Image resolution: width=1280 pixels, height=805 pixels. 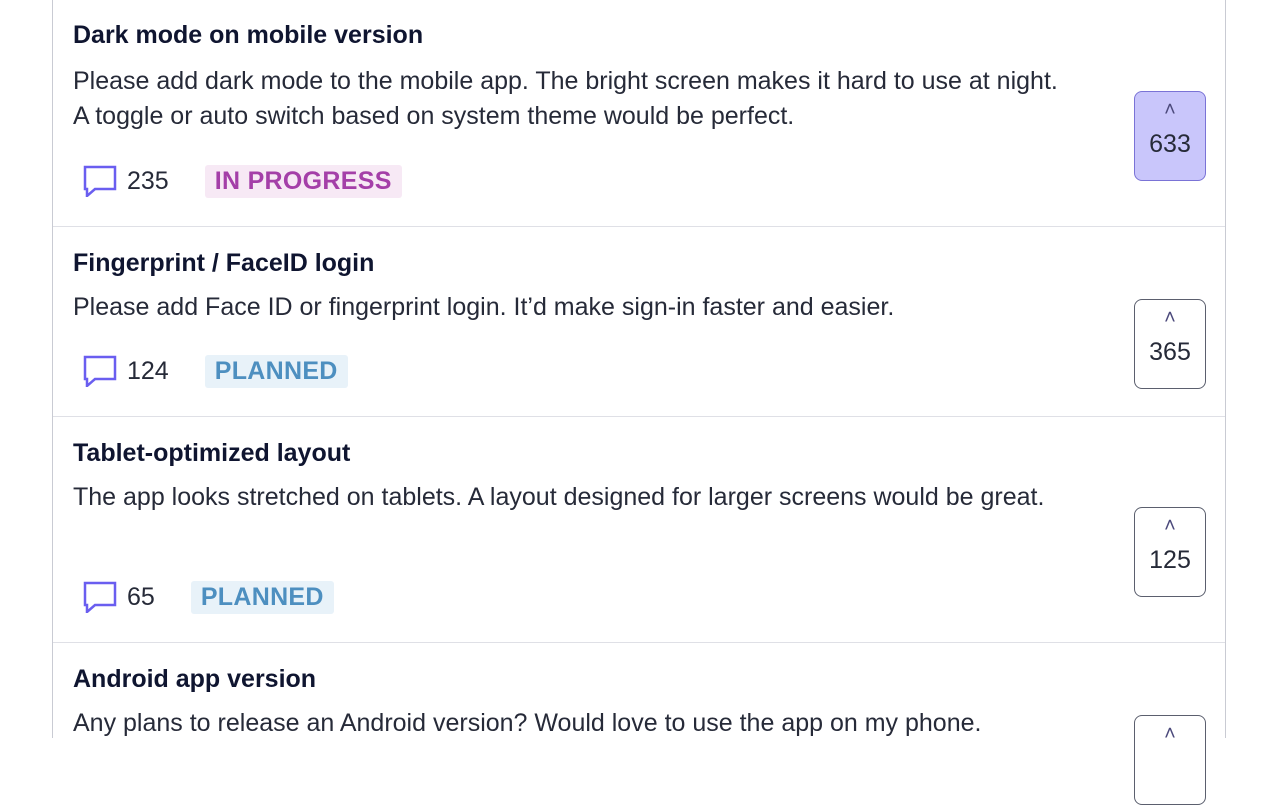 What do you see at coordinates (211, 453) in the screenshot?
I see `post-title: Tablet-optimized layout` at bounding box center [211, 453].